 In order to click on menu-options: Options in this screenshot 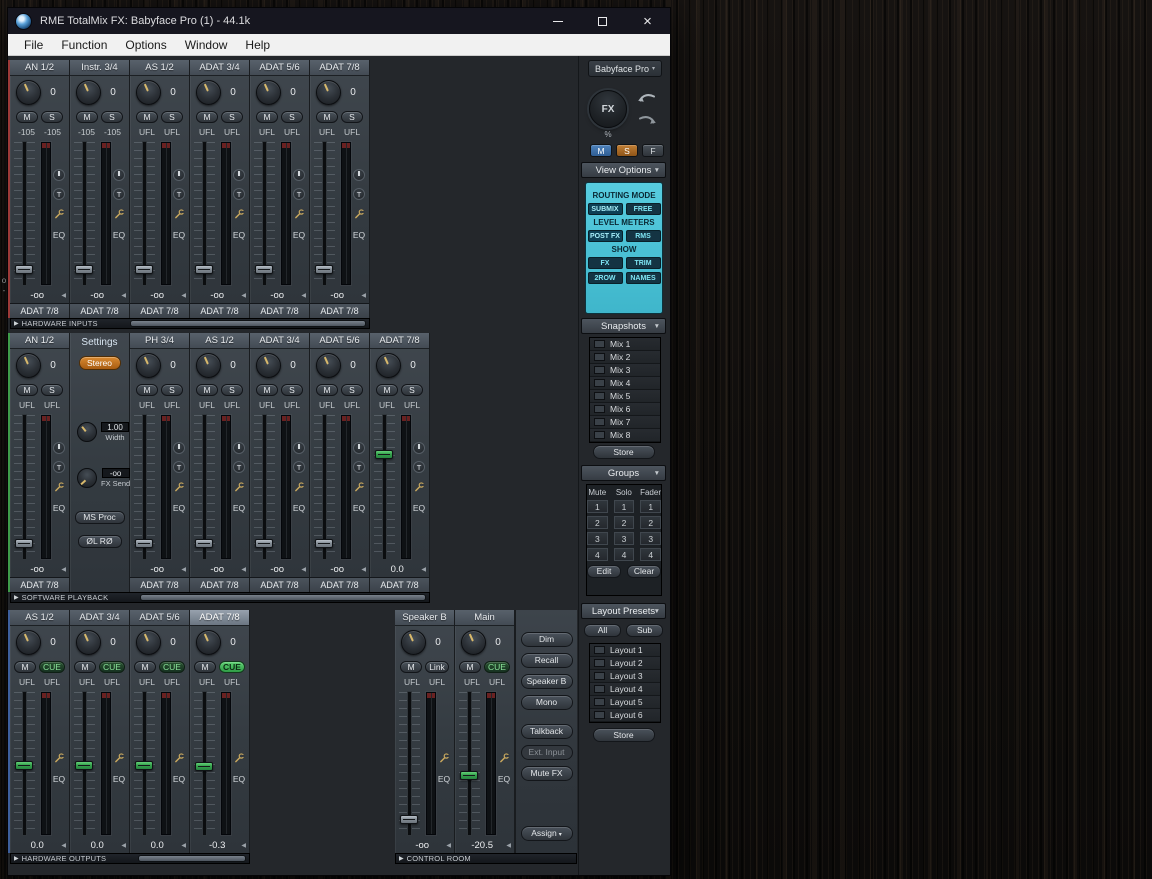, I will do `click(145, 45)`.